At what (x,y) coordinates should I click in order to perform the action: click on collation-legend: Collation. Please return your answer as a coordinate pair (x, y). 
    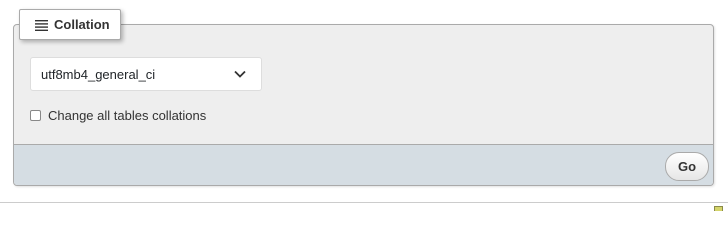
    Looking at the image, I should click on (70, 24).